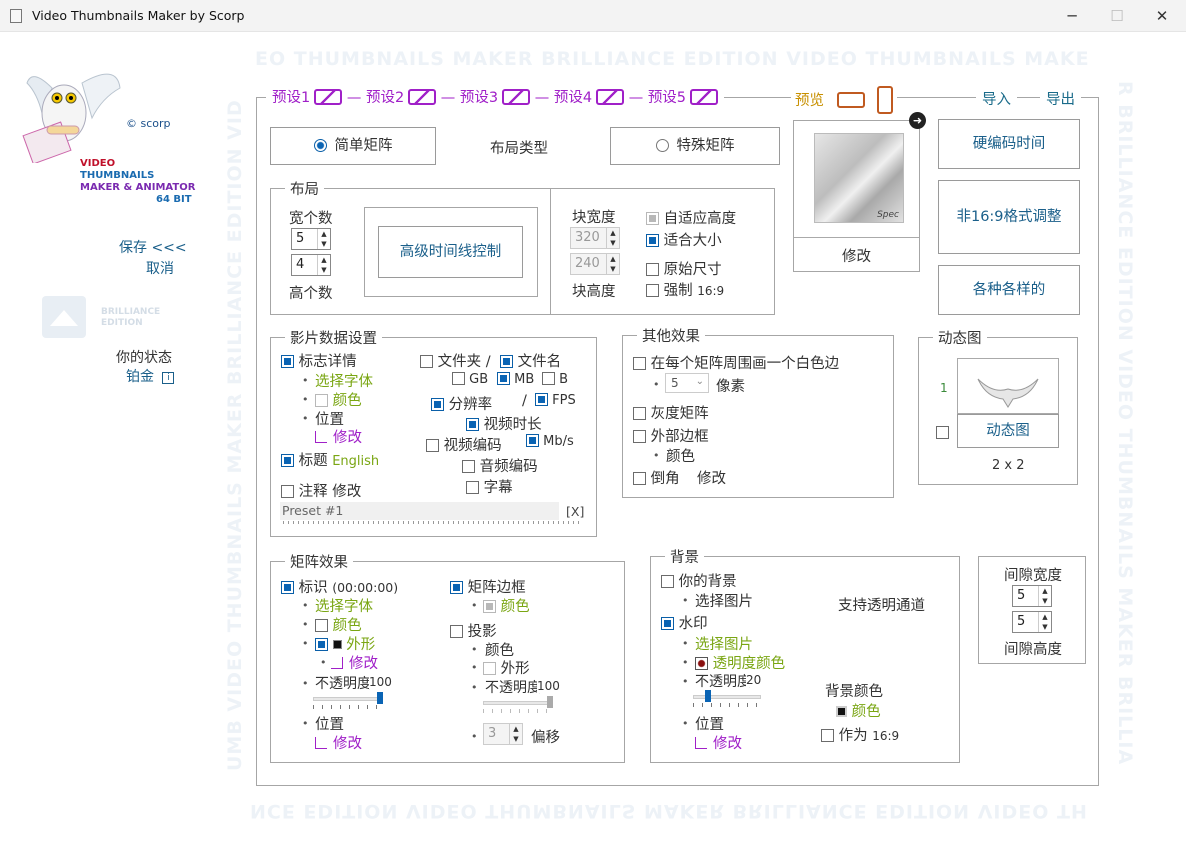  Describe the element at coordinates (671, 335) in the screenshot. I see `other-legend: 其他效果` at that location.